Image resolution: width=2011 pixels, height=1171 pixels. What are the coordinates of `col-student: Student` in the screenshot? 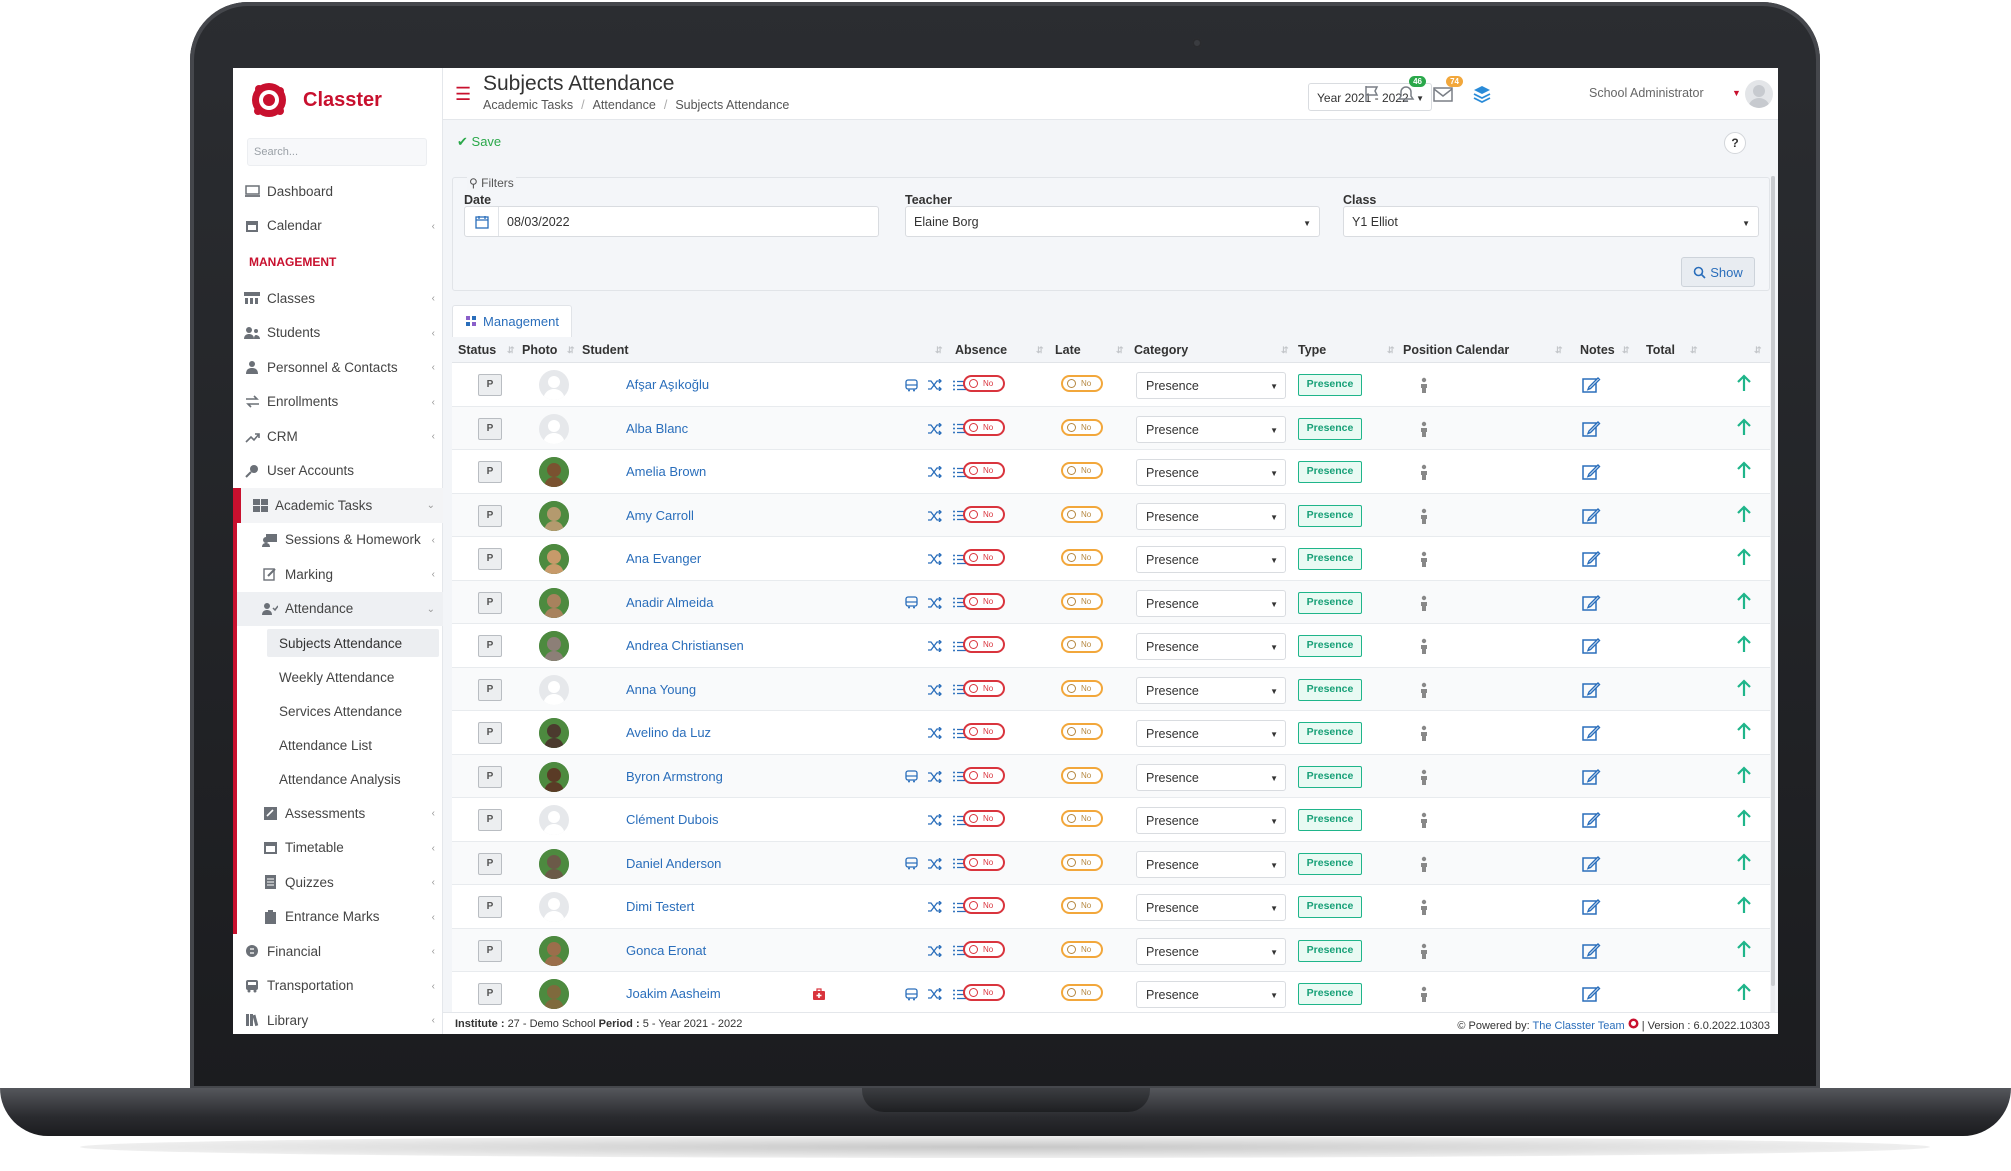 It's located at (605, 350).